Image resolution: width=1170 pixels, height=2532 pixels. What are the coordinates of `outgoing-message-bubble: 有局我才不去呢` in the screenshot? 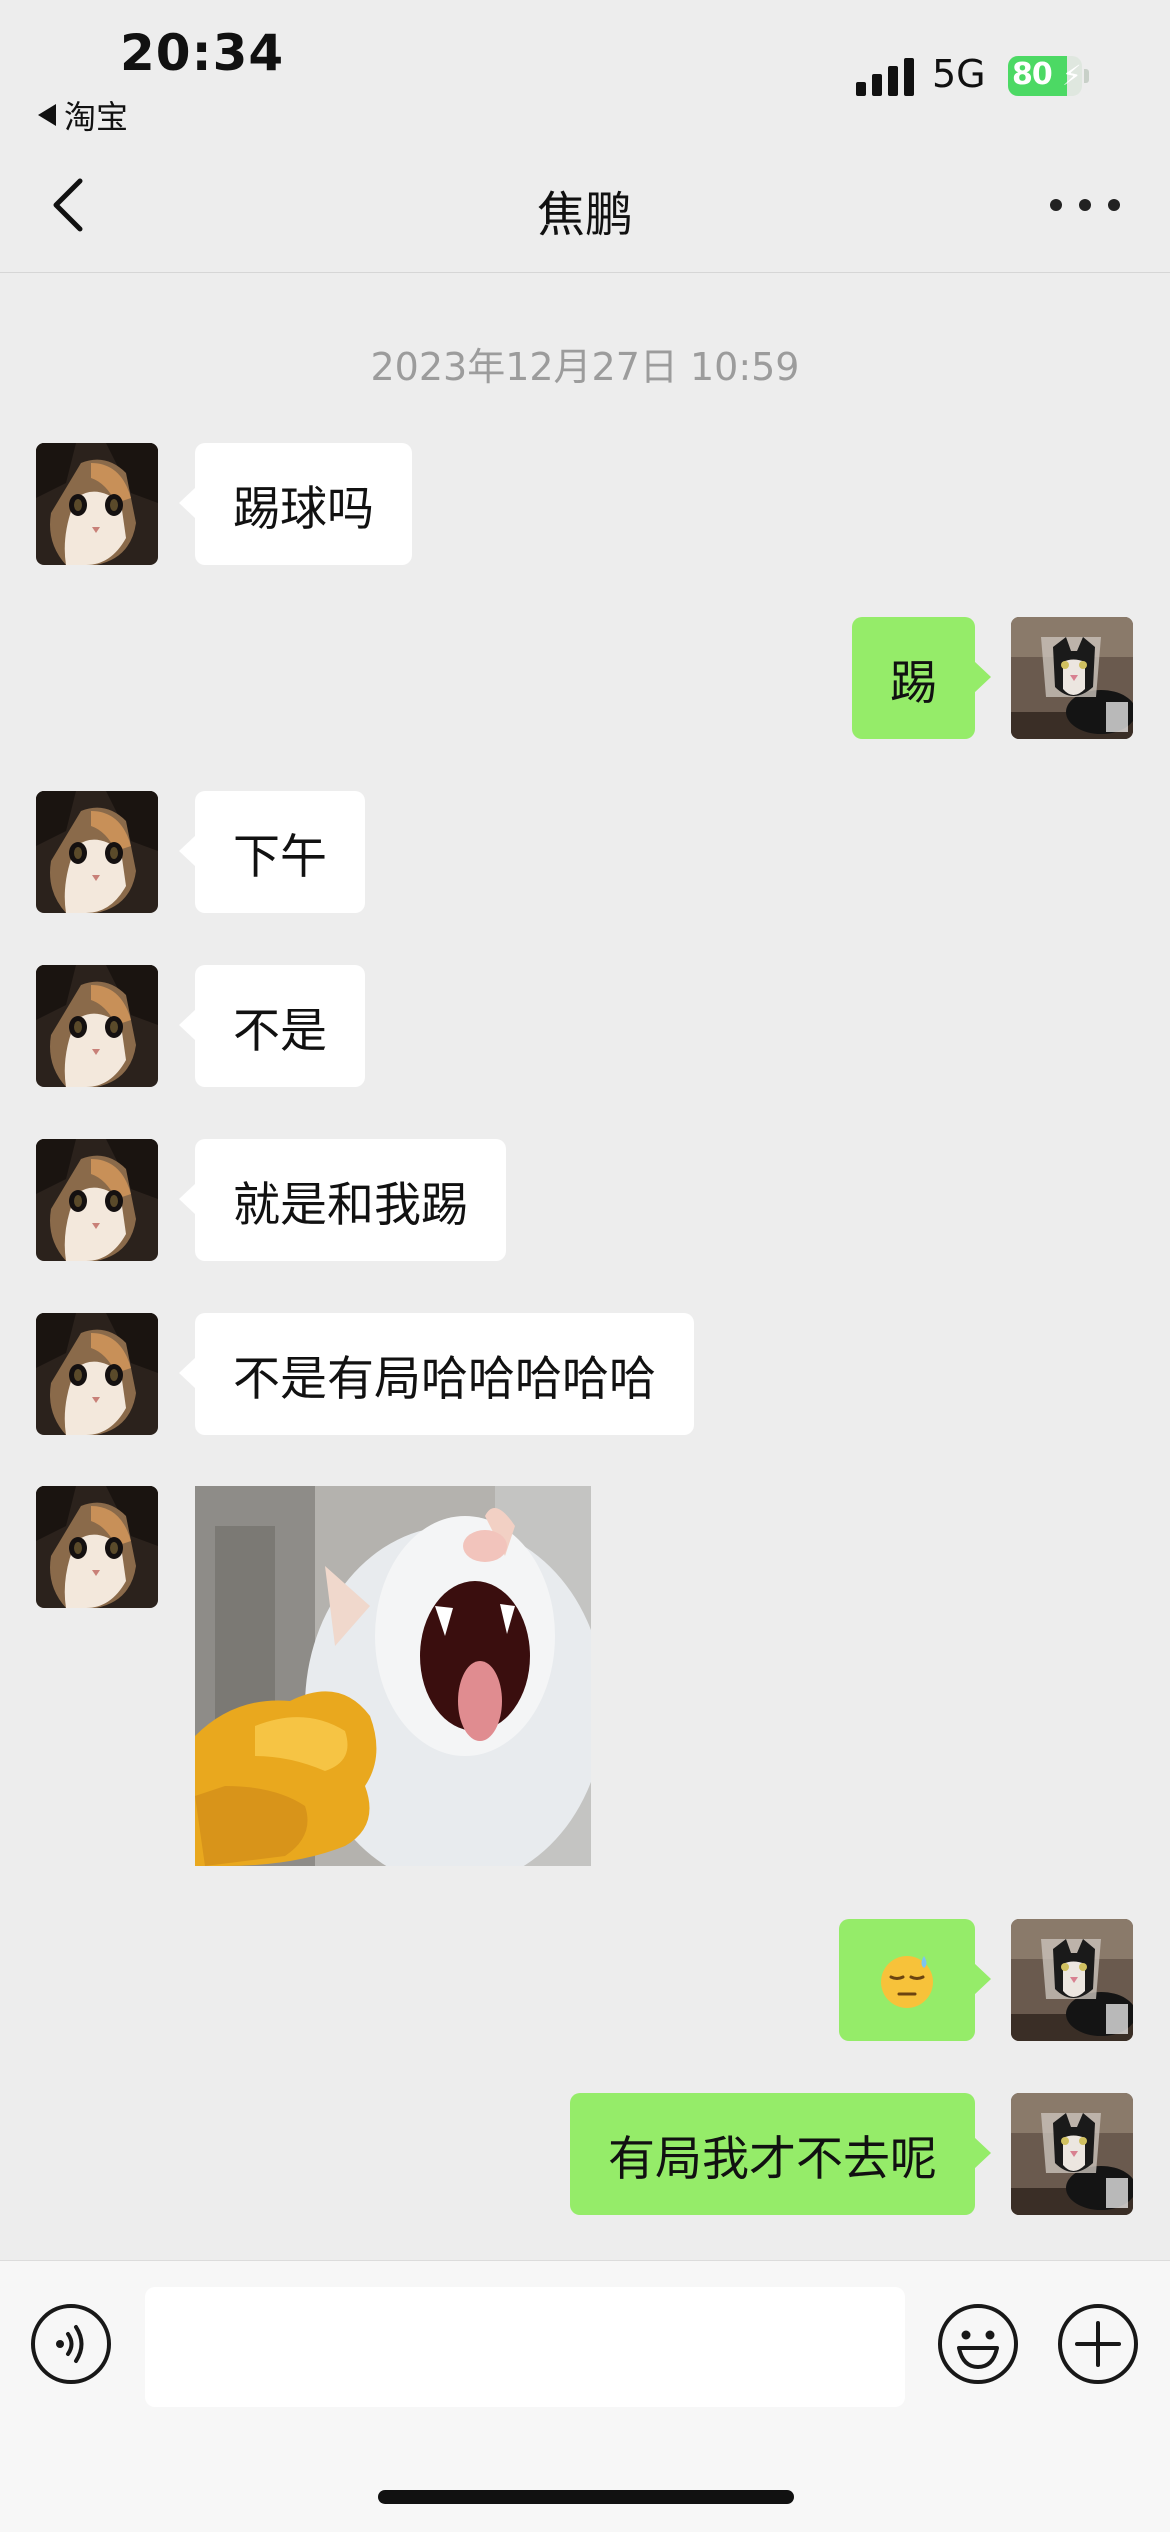 It's located at (780, 2154).